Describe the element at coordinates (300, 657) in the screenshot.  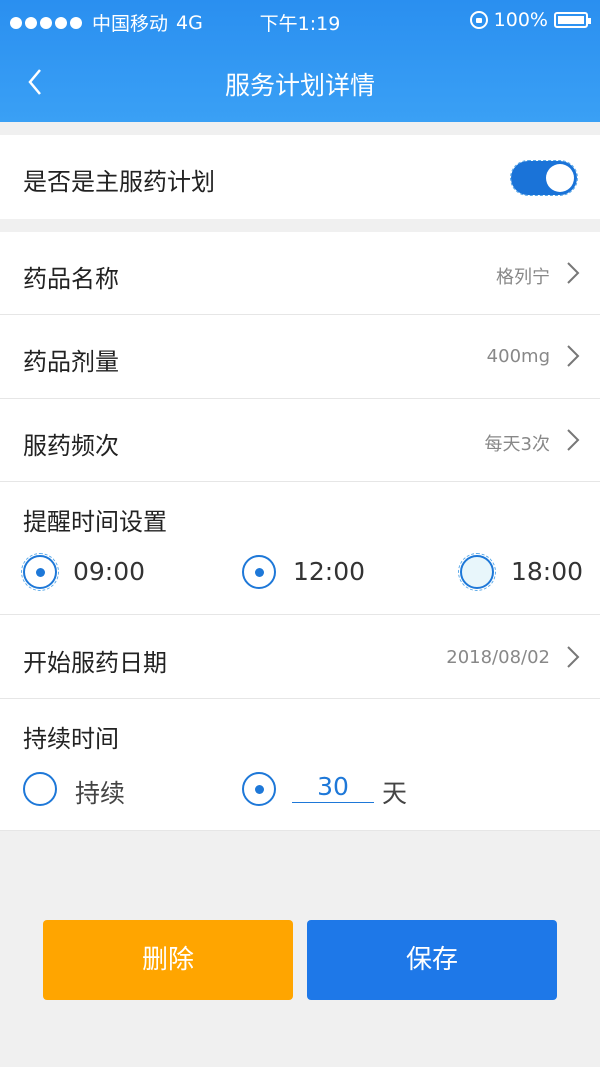
I see `start-date-row: 开始服药日期 2018/08/02` at that location.